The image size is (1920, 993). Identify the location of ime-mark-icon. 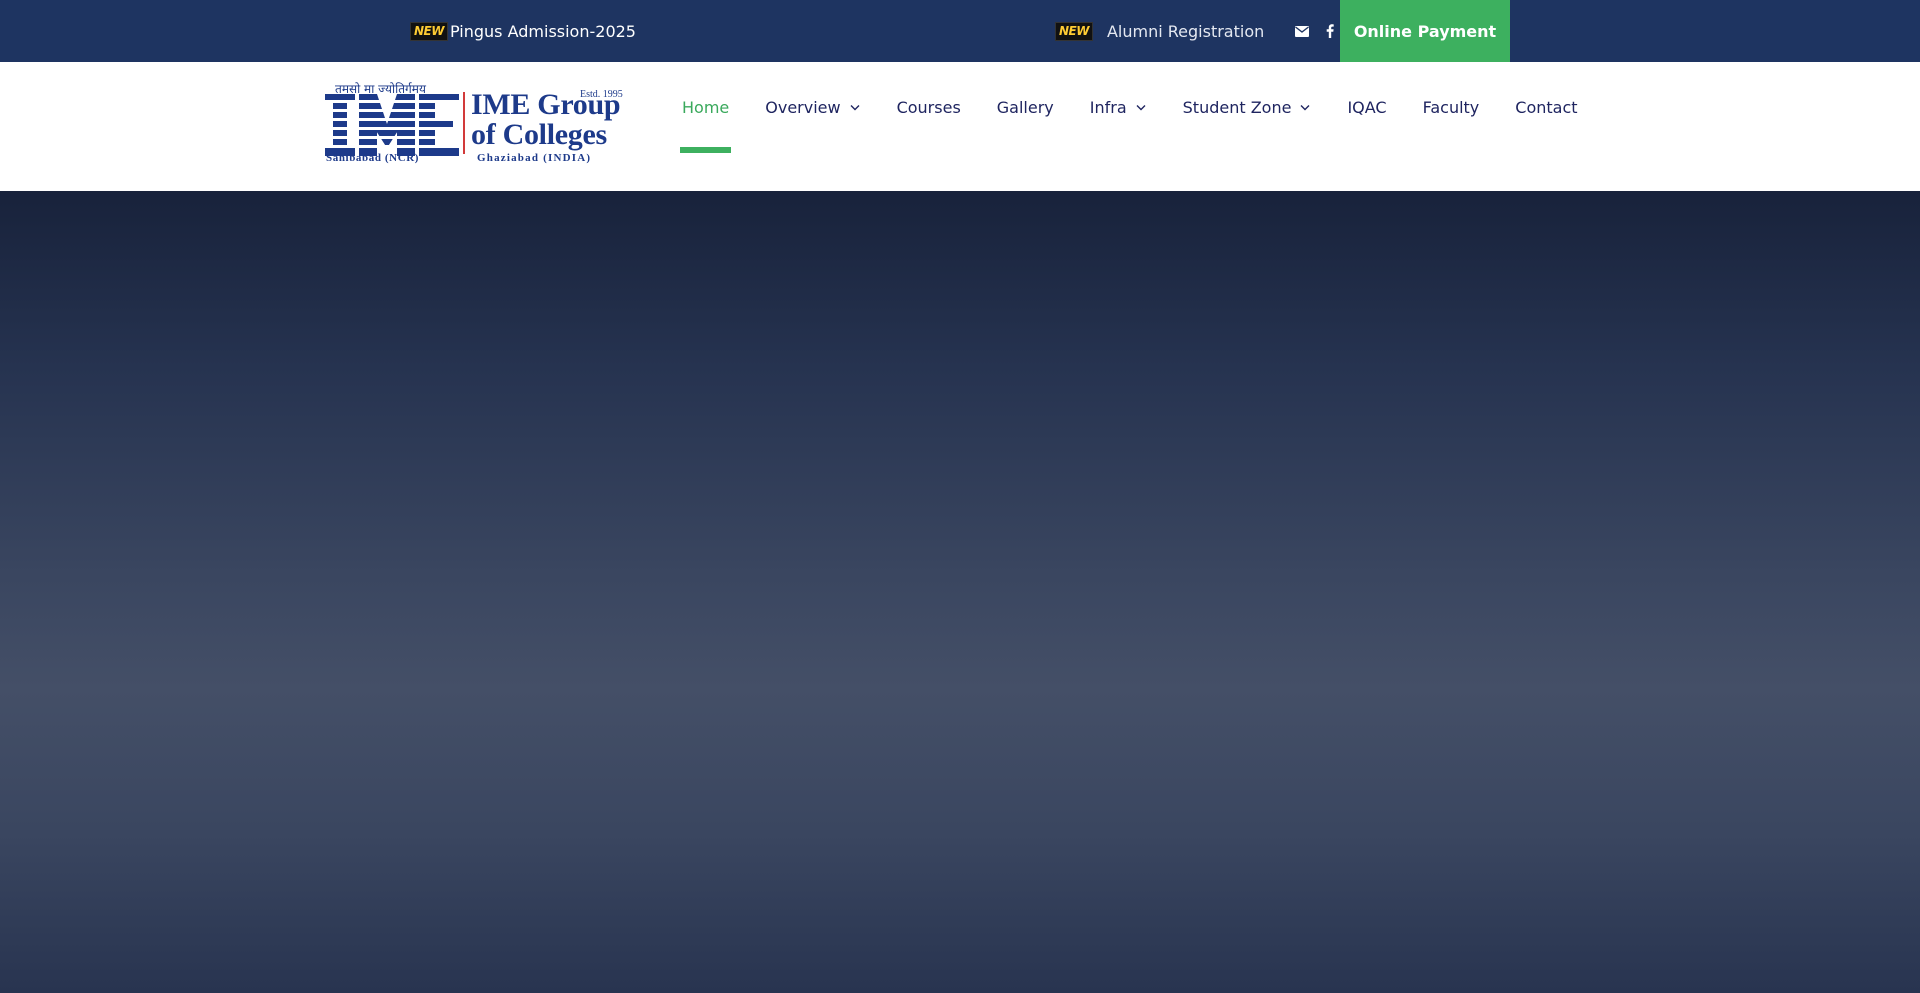
(392, 125).